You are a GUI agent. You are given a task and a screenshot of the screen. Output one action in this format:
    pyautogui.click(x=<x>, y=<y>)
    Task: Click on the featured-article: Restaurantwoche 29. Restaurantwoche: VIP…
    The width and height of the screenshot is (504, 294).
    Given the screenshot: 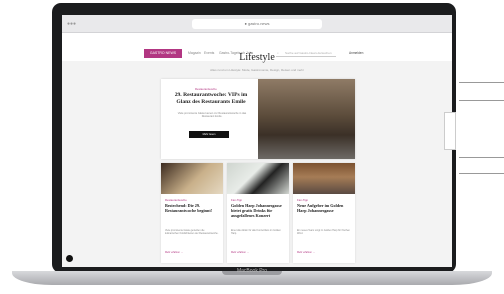 What is the action you would take?
    pyautogui.click(x=258, y=119)
    